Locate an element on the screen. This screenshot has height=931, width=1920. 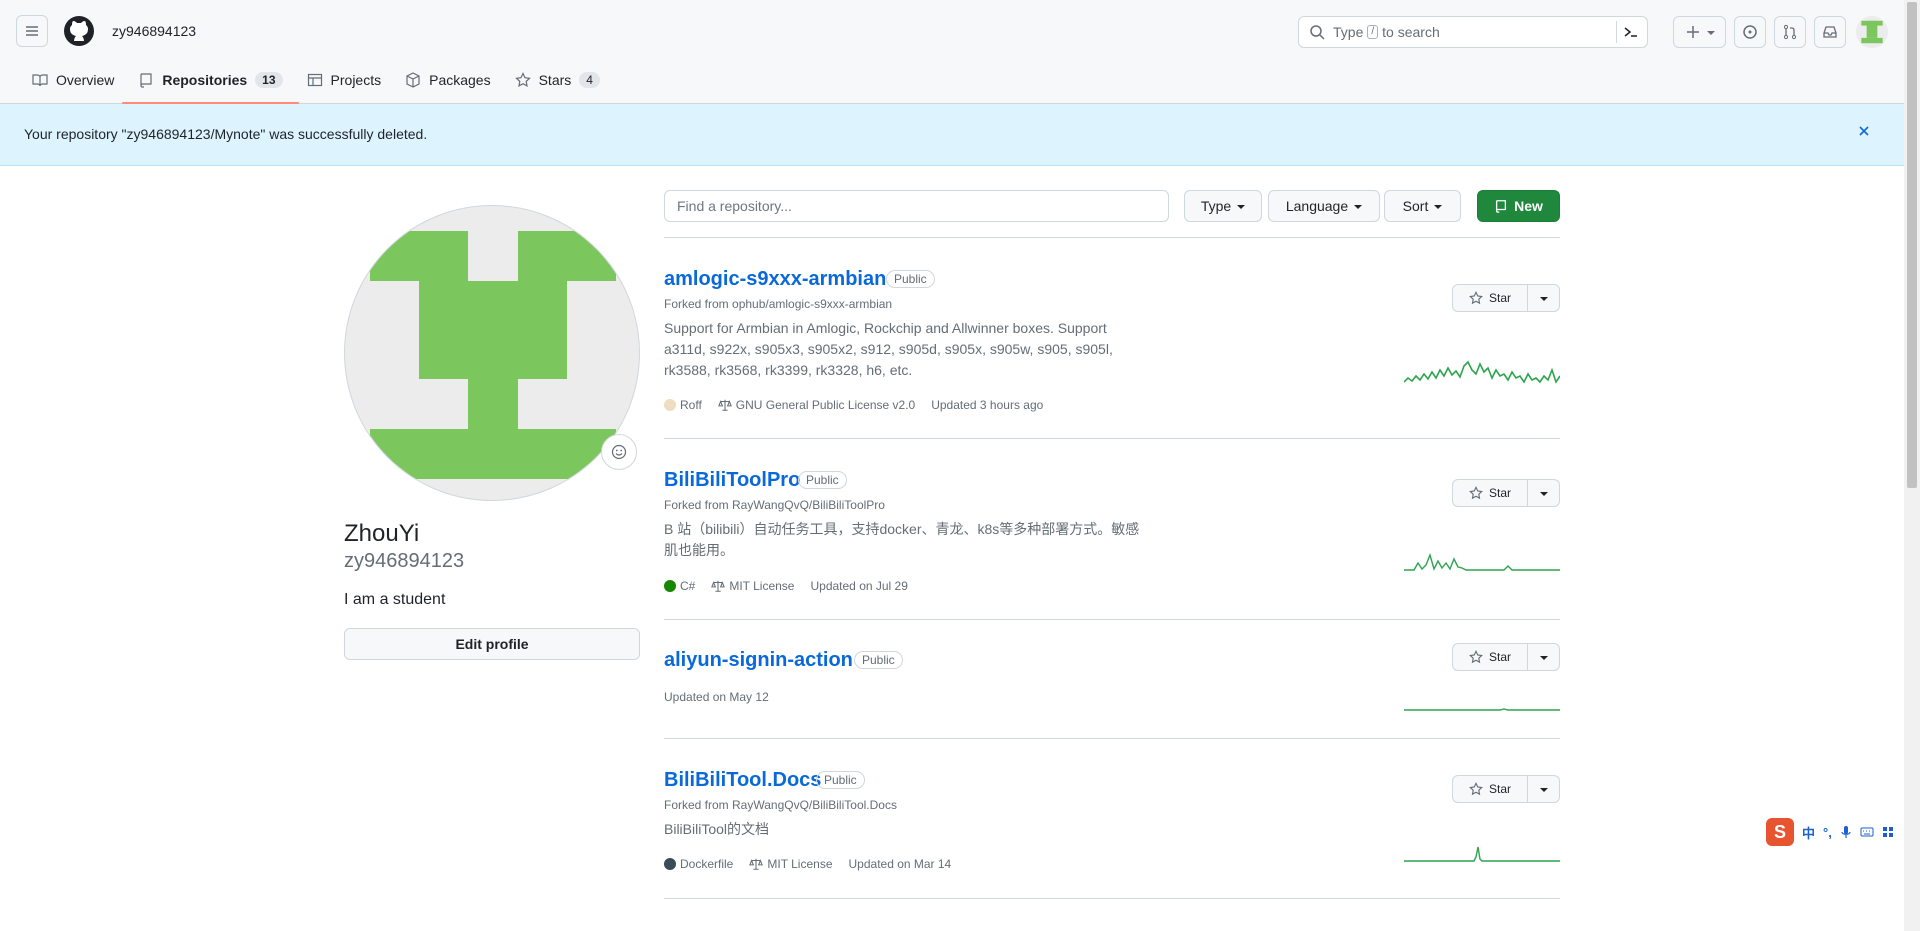
tab-packages: Packages is located at coordinates (447, 80).